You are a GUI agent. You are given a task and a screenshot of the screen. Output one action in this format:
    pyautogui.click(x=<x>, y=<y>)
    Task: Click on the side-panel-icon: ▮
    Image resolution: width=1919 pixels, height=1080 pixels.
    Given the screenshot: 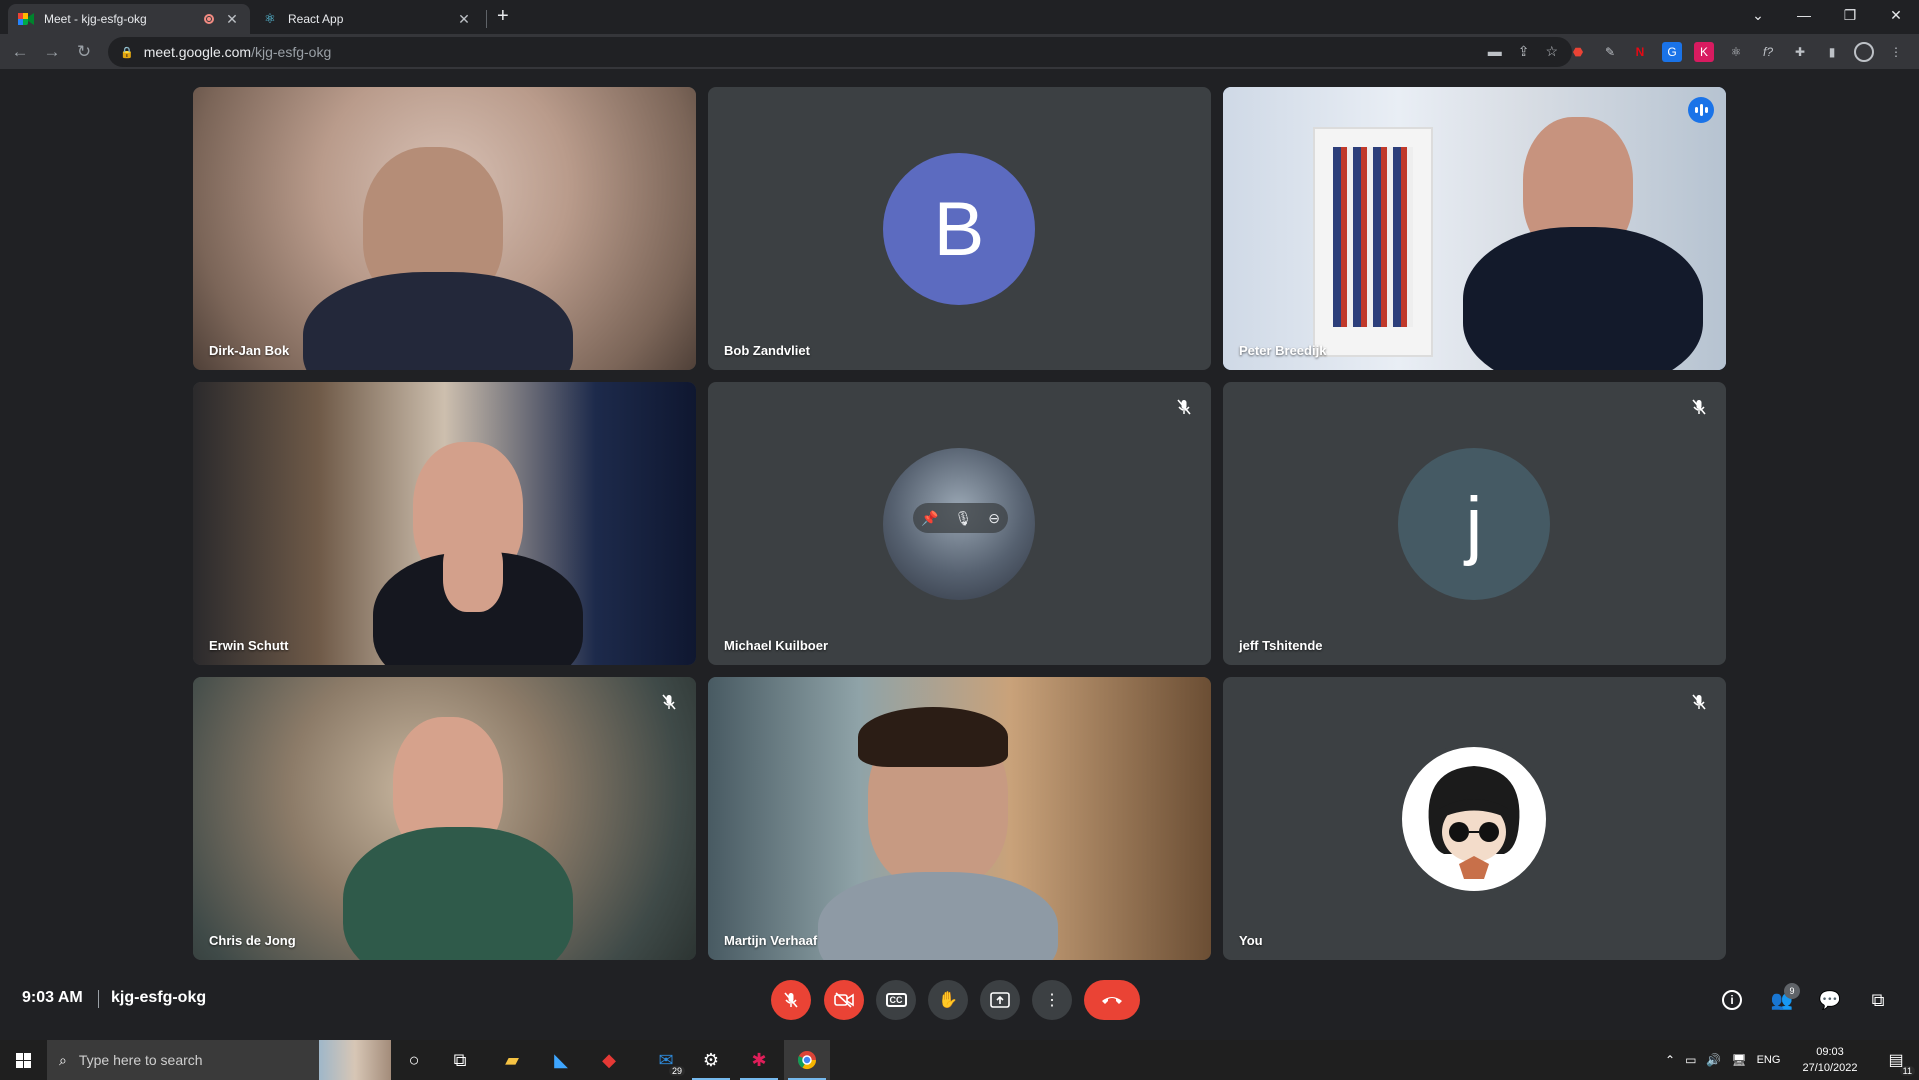 What is the action you would take?
    pyautogui.click(x=1832, y=52)
    